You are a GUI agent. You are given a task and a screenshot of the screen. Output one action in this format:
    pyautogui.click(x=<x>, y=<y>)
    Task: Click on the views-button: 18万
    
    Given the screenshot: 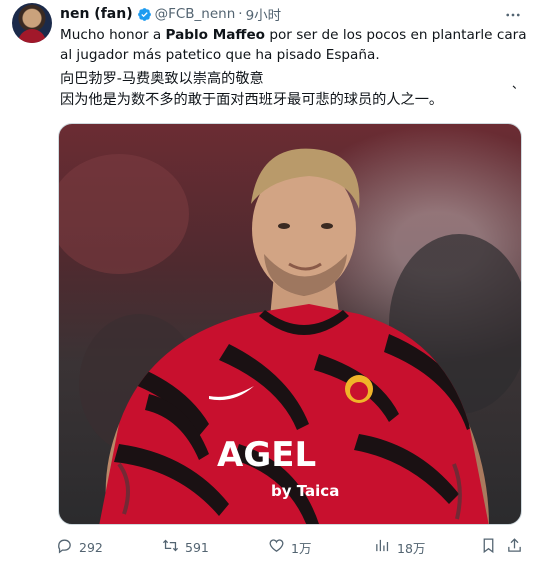 What is the action you would take?
    pyautogui.click(x=399, y=547)
    